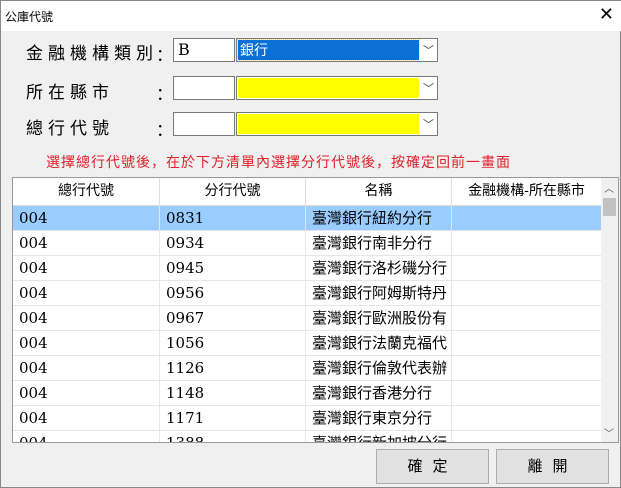  Describe the element at coordinates (204, 88) in the screenshot. I see `city-code-input` at that location.